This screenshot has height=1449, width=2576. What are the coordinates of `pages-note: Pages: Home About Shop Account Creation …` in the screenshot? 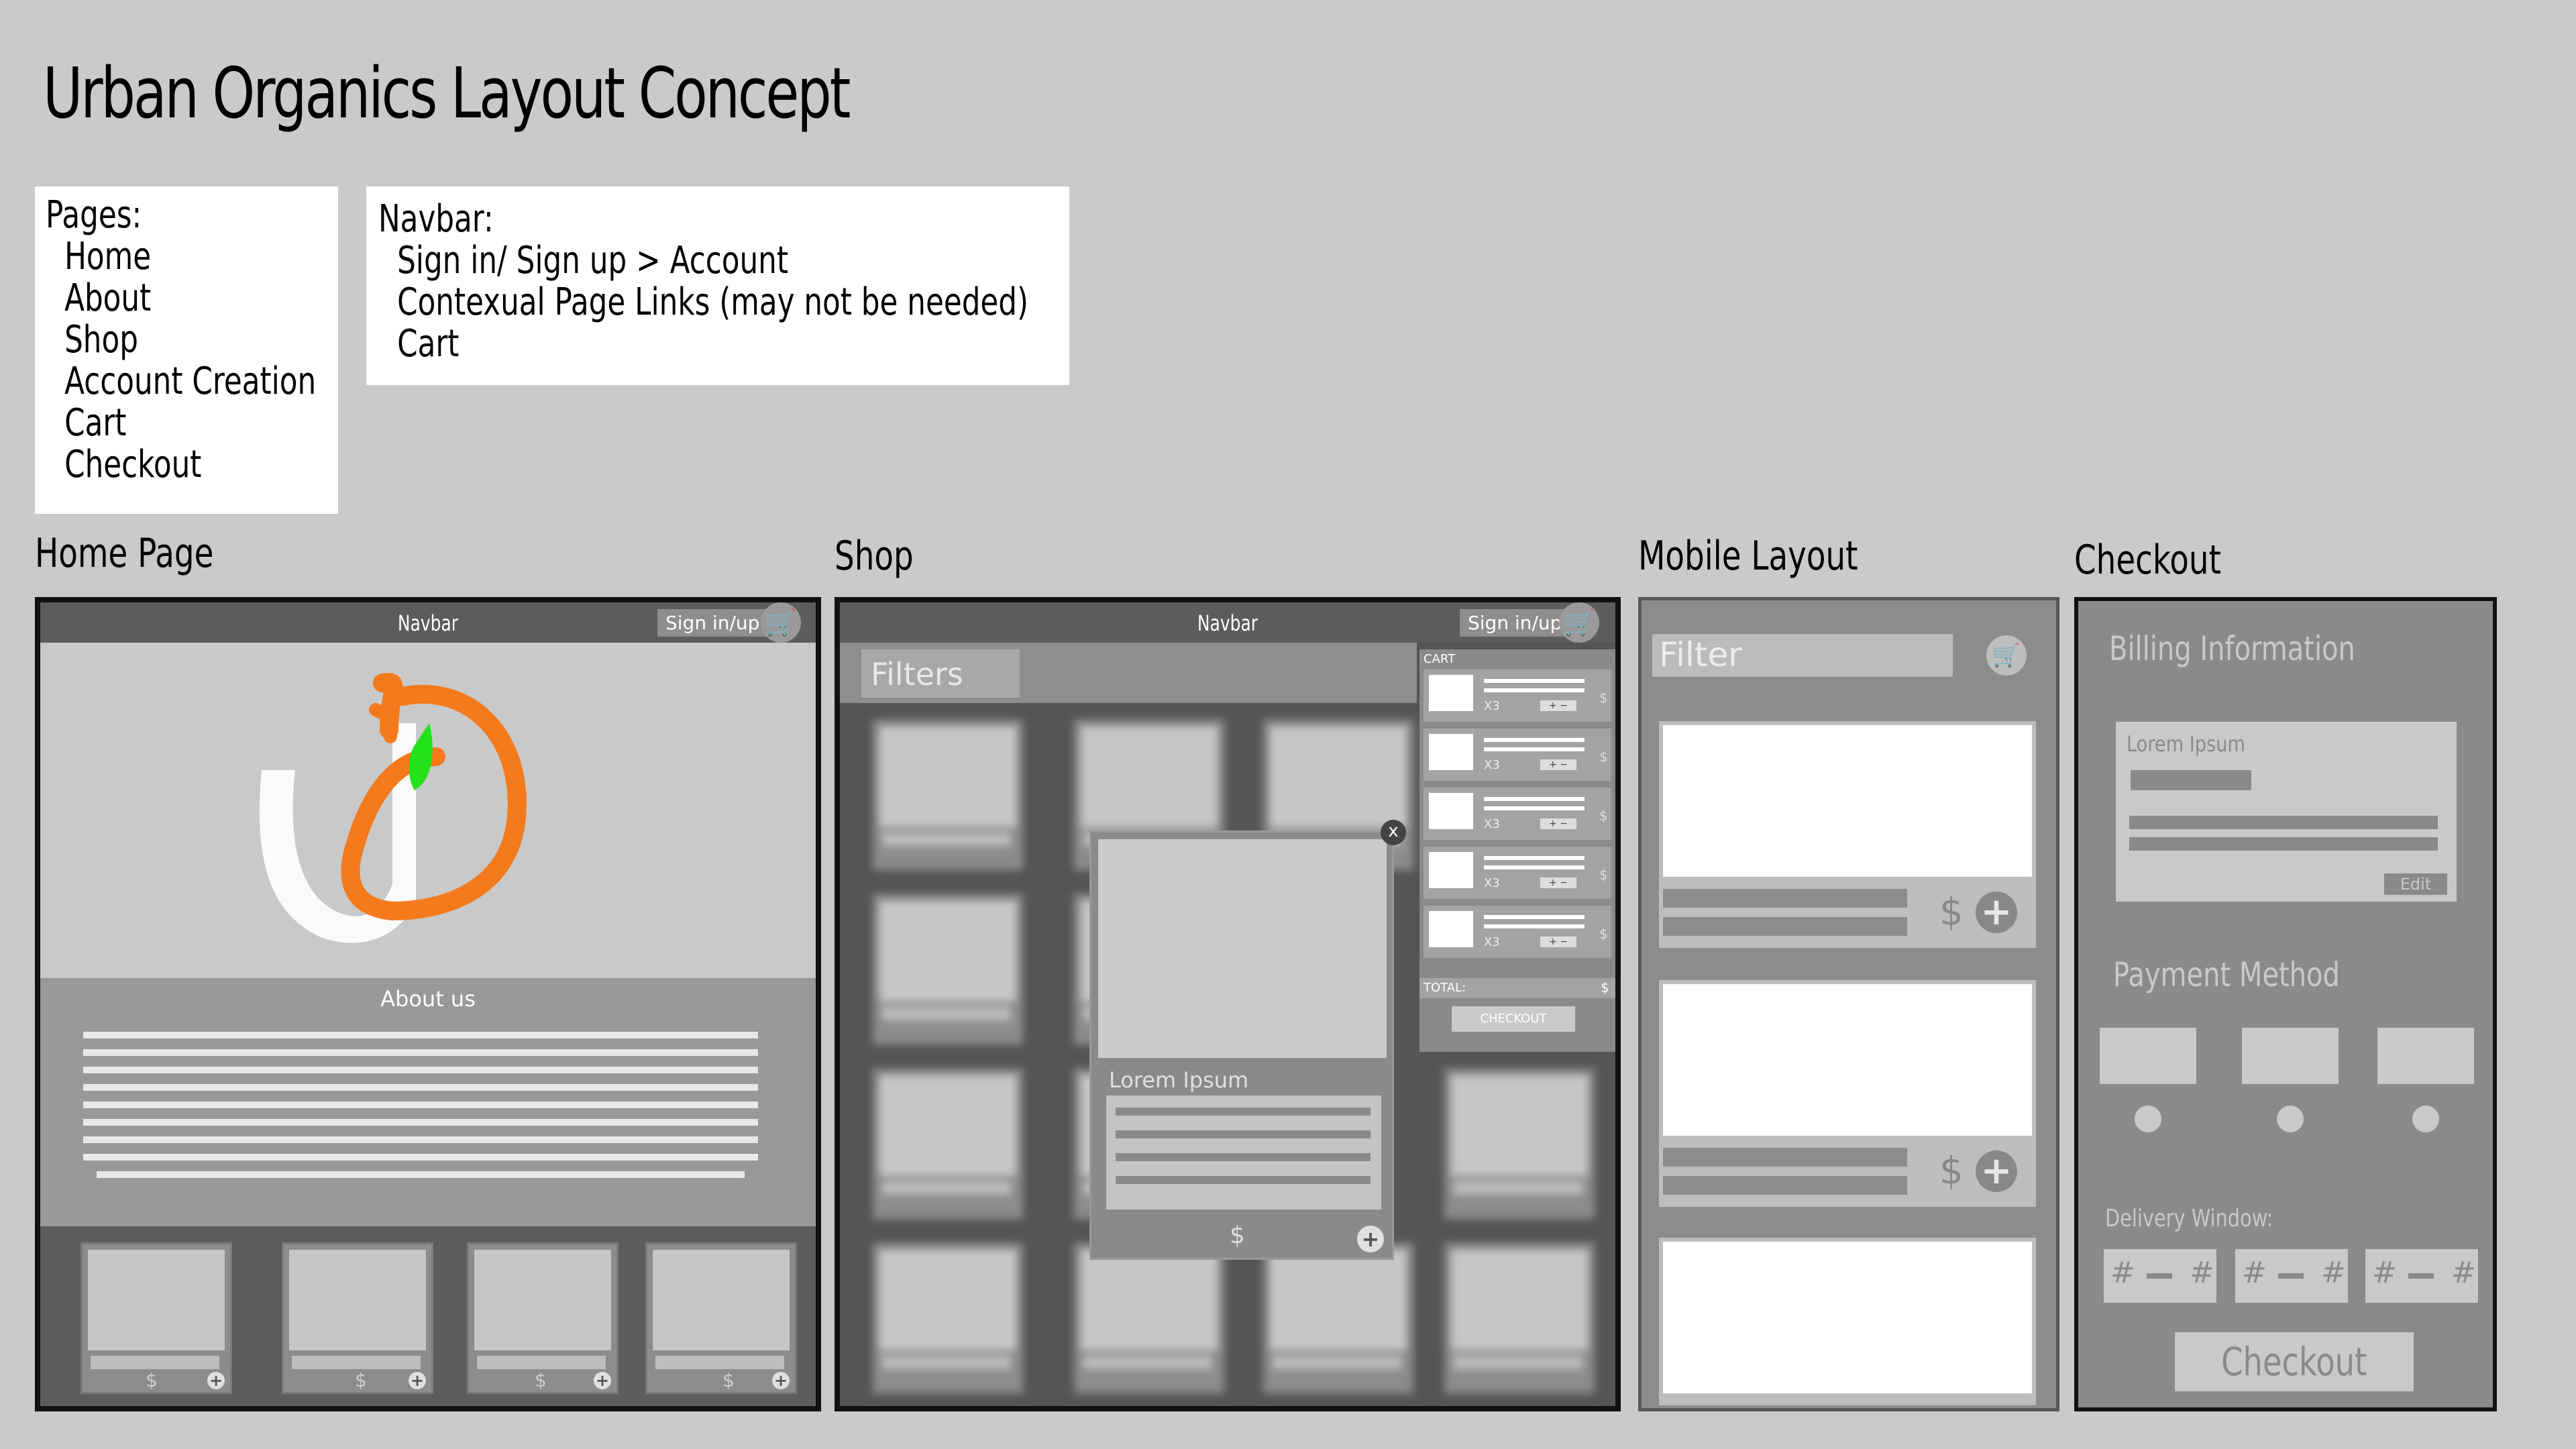 It's located at (186, 350).